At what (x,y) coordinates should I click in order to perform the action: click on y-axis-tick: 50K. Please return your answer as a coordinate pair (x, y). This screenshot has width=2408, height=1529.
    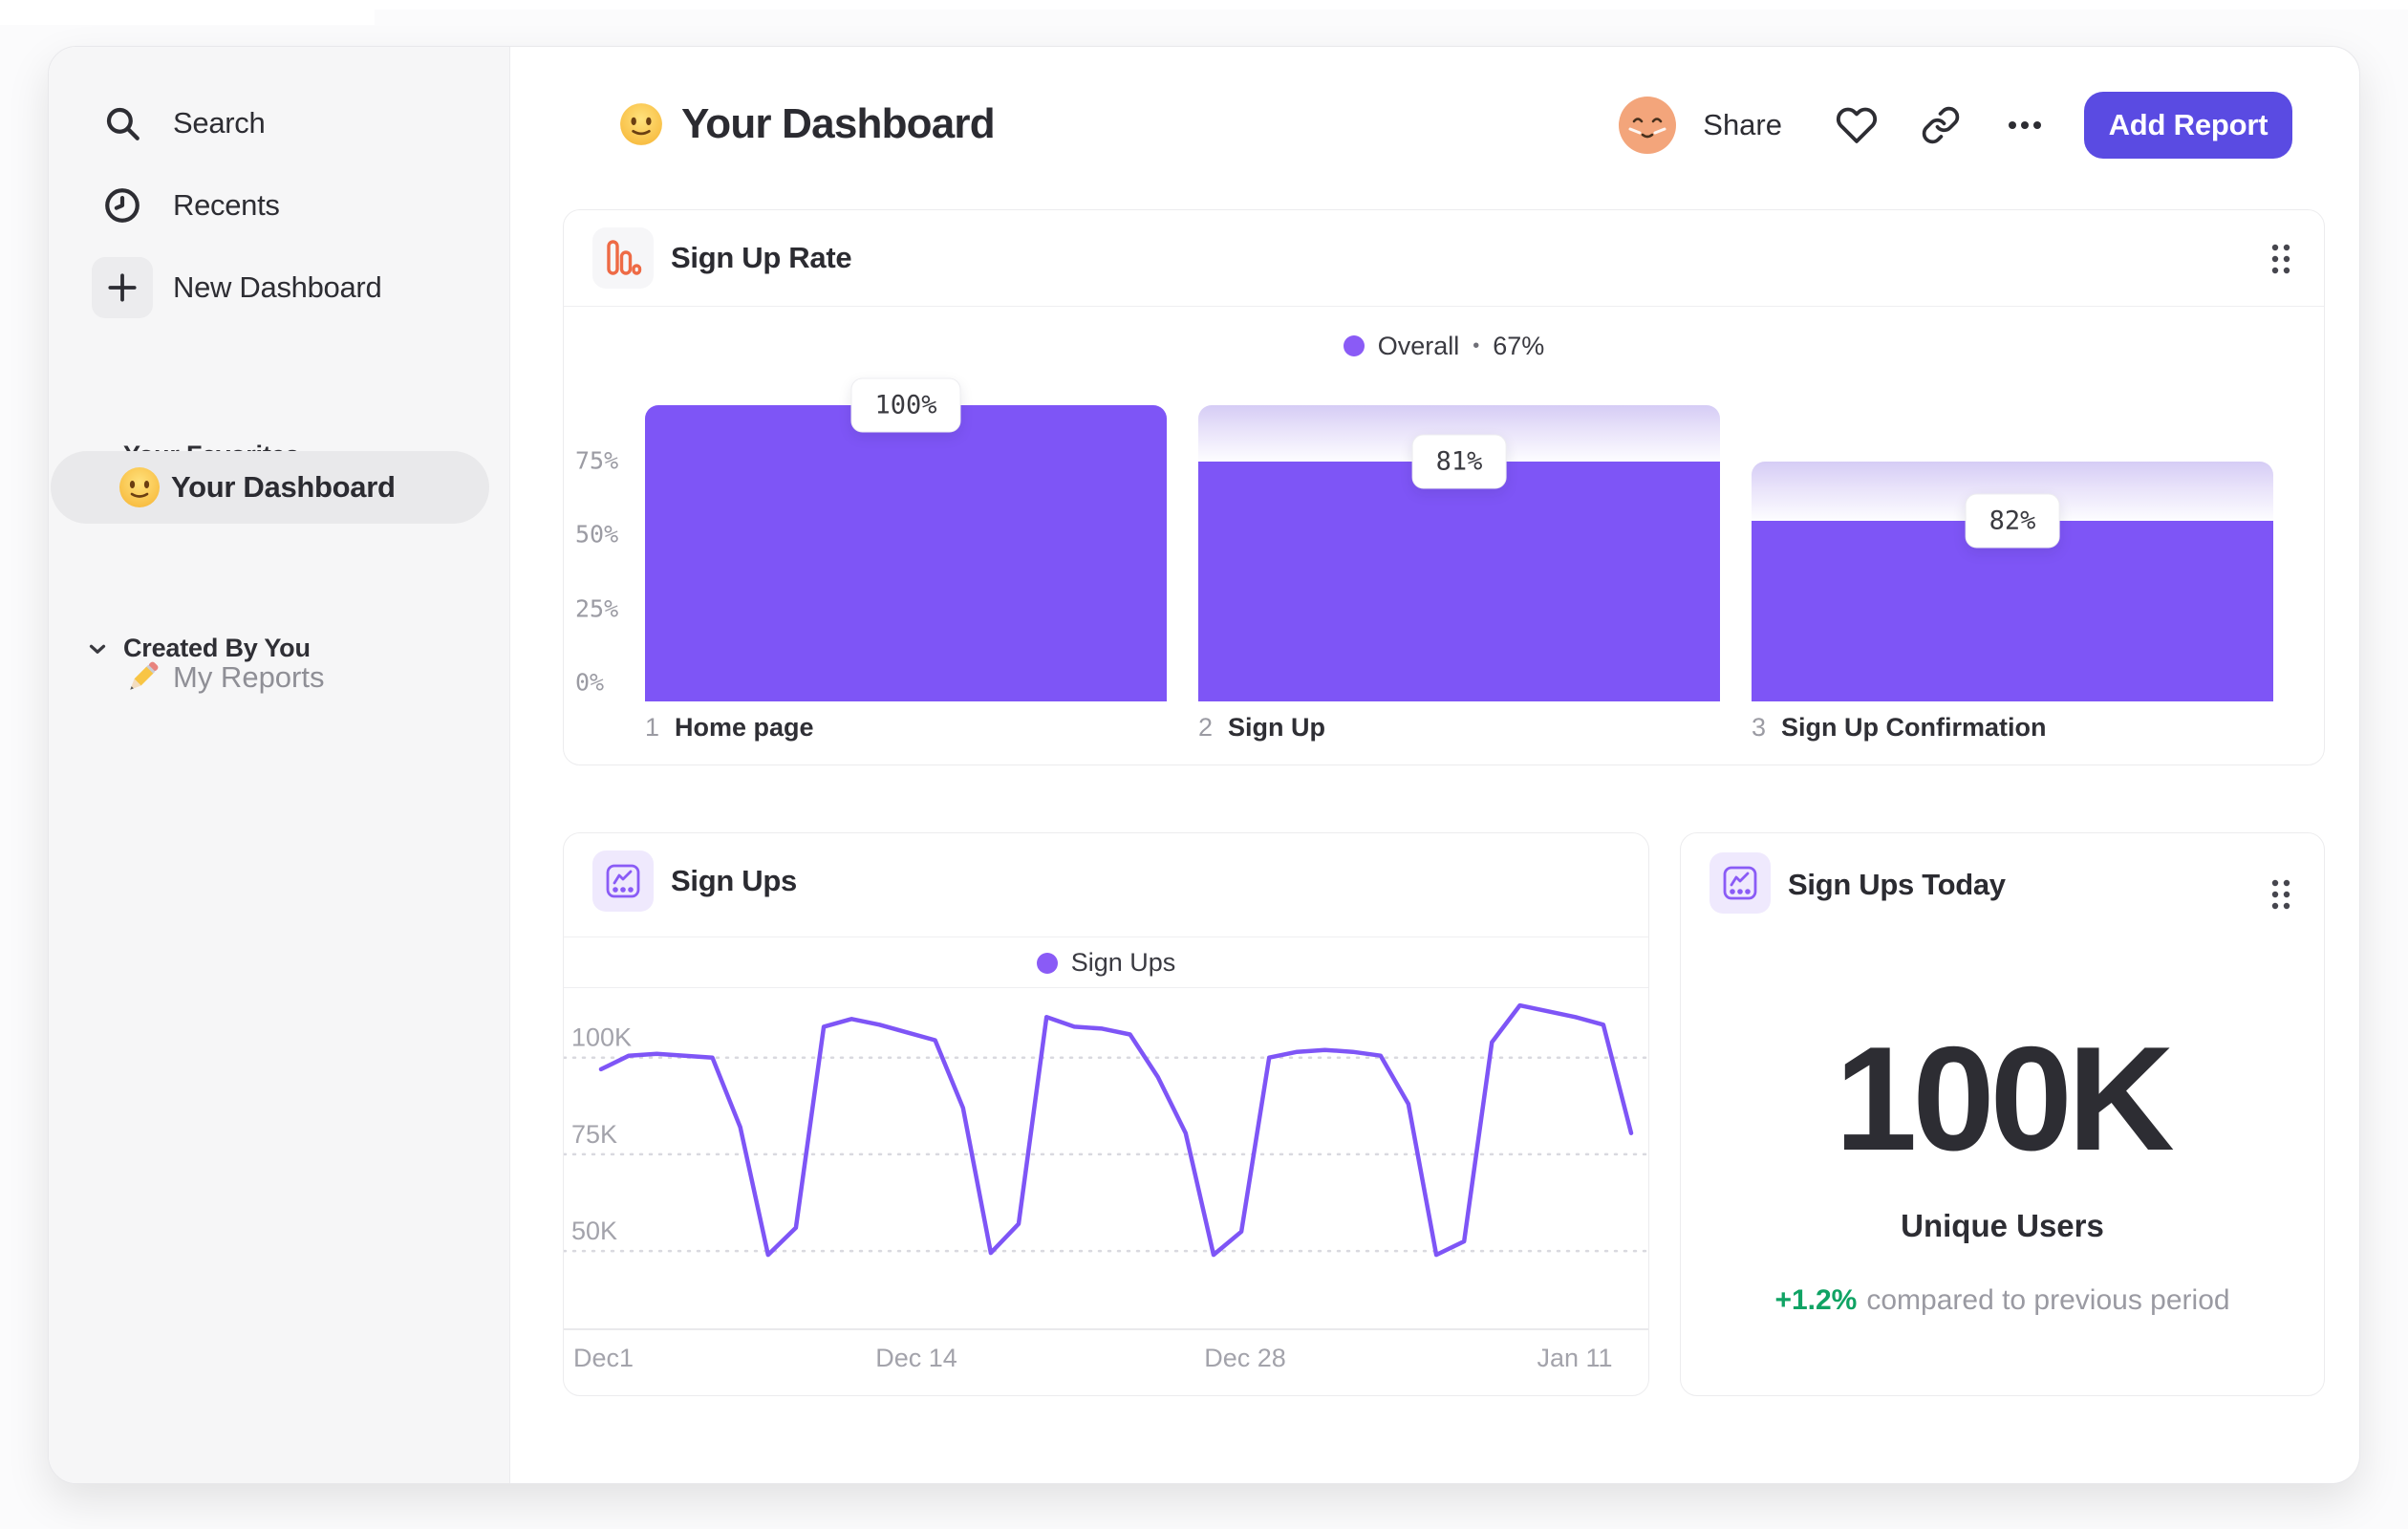
    Looking at the image, I should click on (594, 1231).